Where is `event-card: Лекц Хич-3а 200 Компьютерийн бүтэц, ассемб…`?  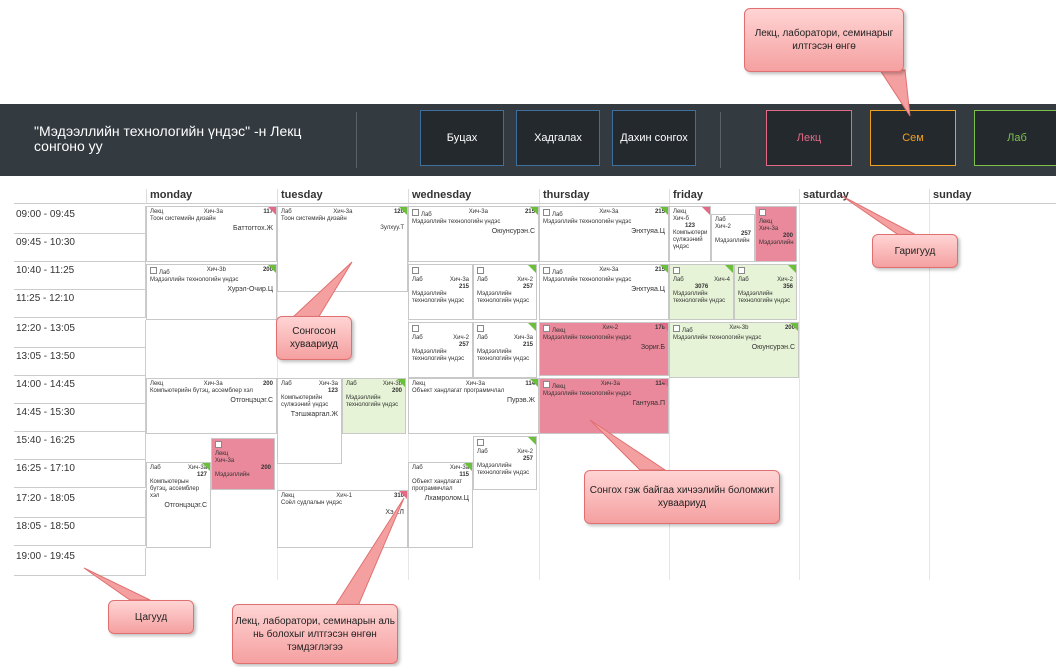
event-card: Лекц Хич-3а 200 Компьютерийн бүтэц, ассемб… is located at coordinates (211, 406).